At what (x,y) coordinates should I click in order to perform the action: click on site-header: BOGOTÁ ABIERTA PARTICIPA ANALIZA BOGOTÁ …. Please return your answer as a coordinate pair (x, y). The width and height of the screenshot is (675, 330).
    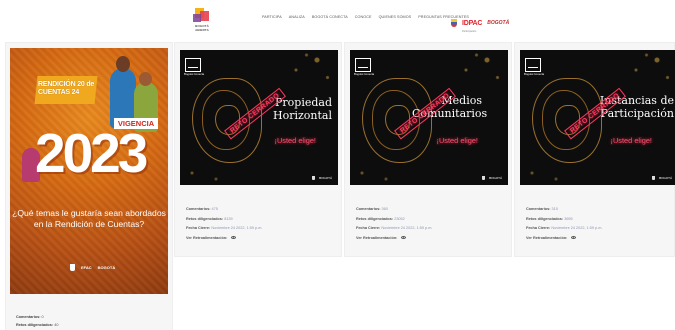
    Looking at the image, I should click on (337, 19).